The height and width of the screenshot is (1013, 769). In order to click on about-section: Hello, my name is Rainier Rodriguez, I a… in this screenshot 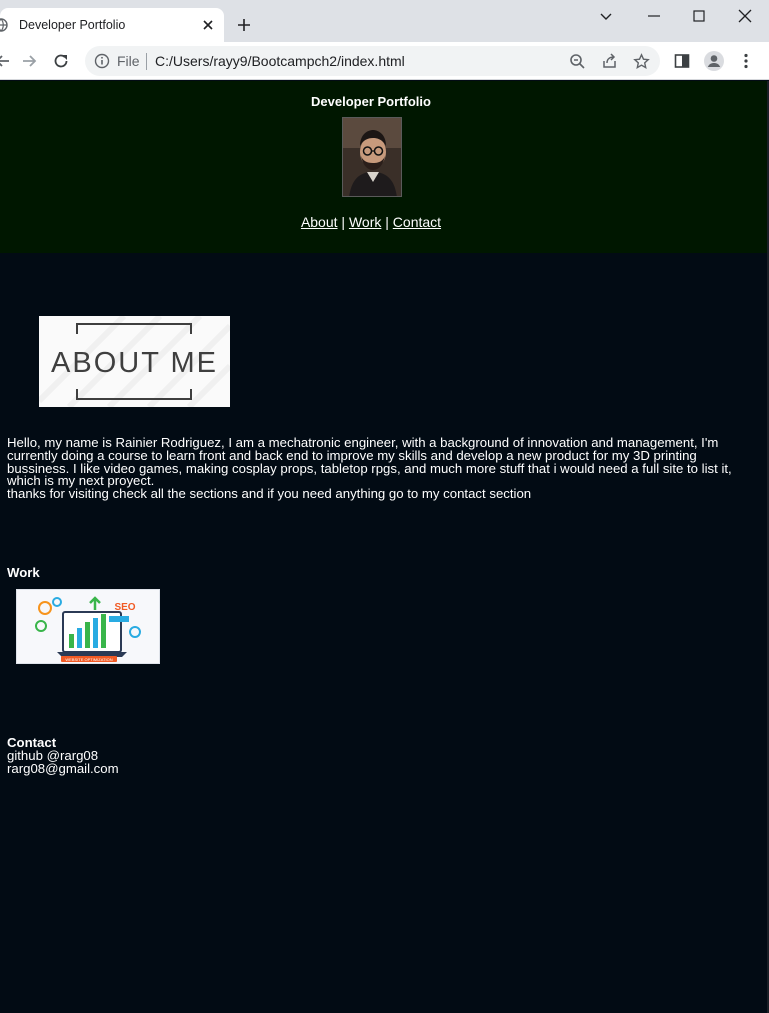, I will do `click(372, 468)`.